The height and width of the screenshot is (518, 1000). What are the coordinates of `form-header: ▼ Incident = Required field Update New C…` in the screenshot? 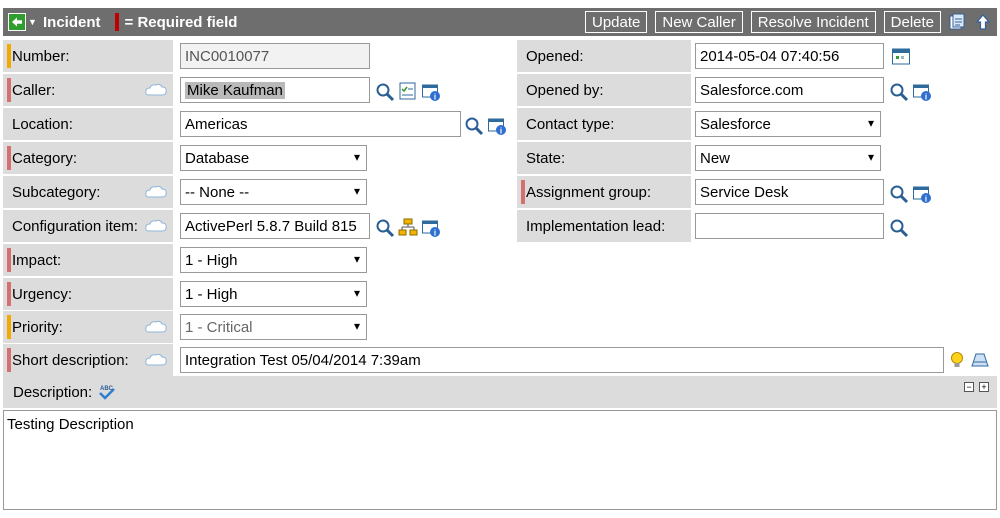 It's located at (500, 22).